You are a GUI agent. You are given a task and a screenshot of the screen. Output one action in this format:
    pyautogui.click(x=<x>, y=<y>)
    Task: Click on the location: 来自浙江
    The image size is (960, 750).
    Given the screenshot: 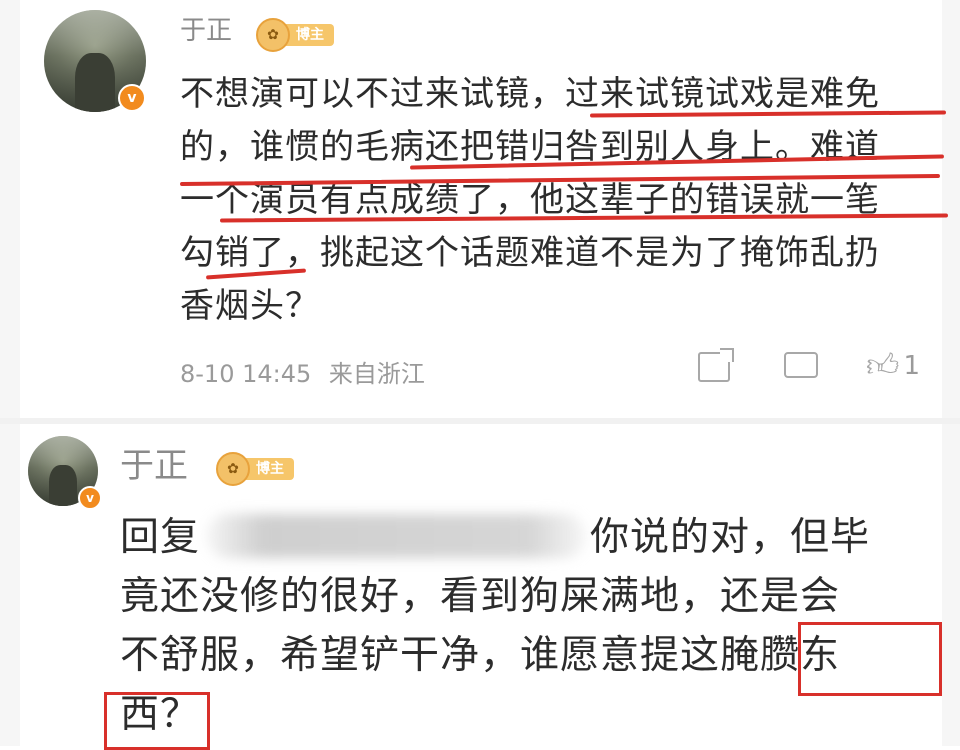 What is the action you would take?
    pyautogui.click(x=376, y=374)
    